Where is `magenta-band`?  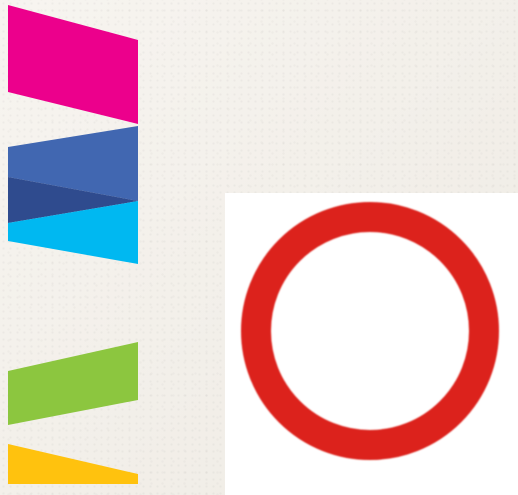 magenta-band is located at coordinates (73, 64).